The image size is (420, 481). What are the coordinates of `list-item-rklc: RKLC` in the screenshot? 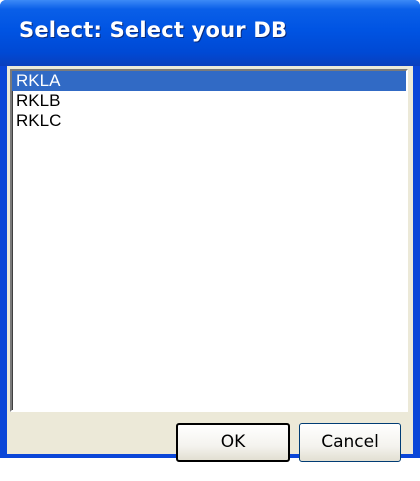 It's located at (209, 121).